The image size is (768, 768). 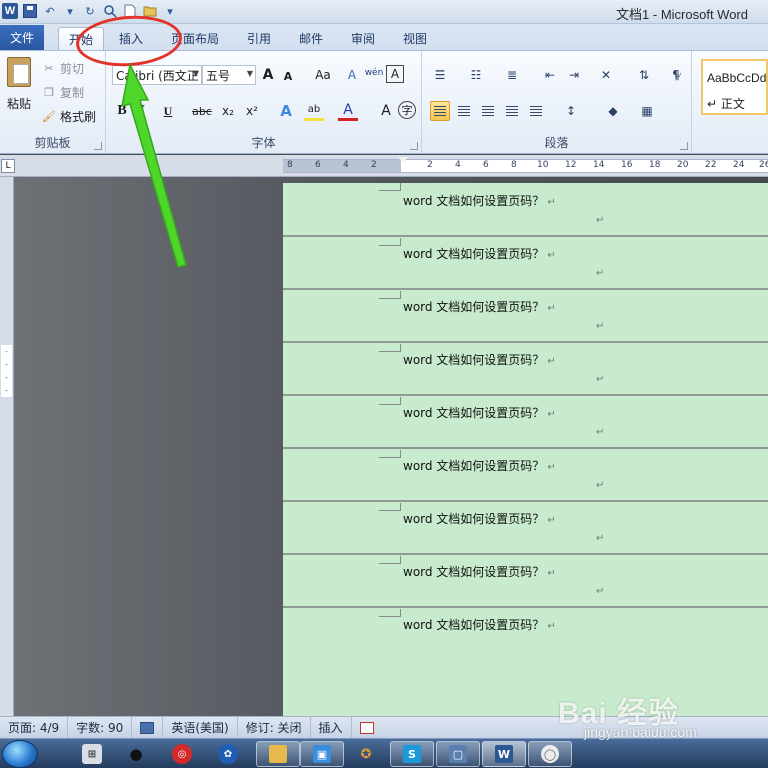 I want to click on highlight-icon: ab, so click(x=314, y=111).